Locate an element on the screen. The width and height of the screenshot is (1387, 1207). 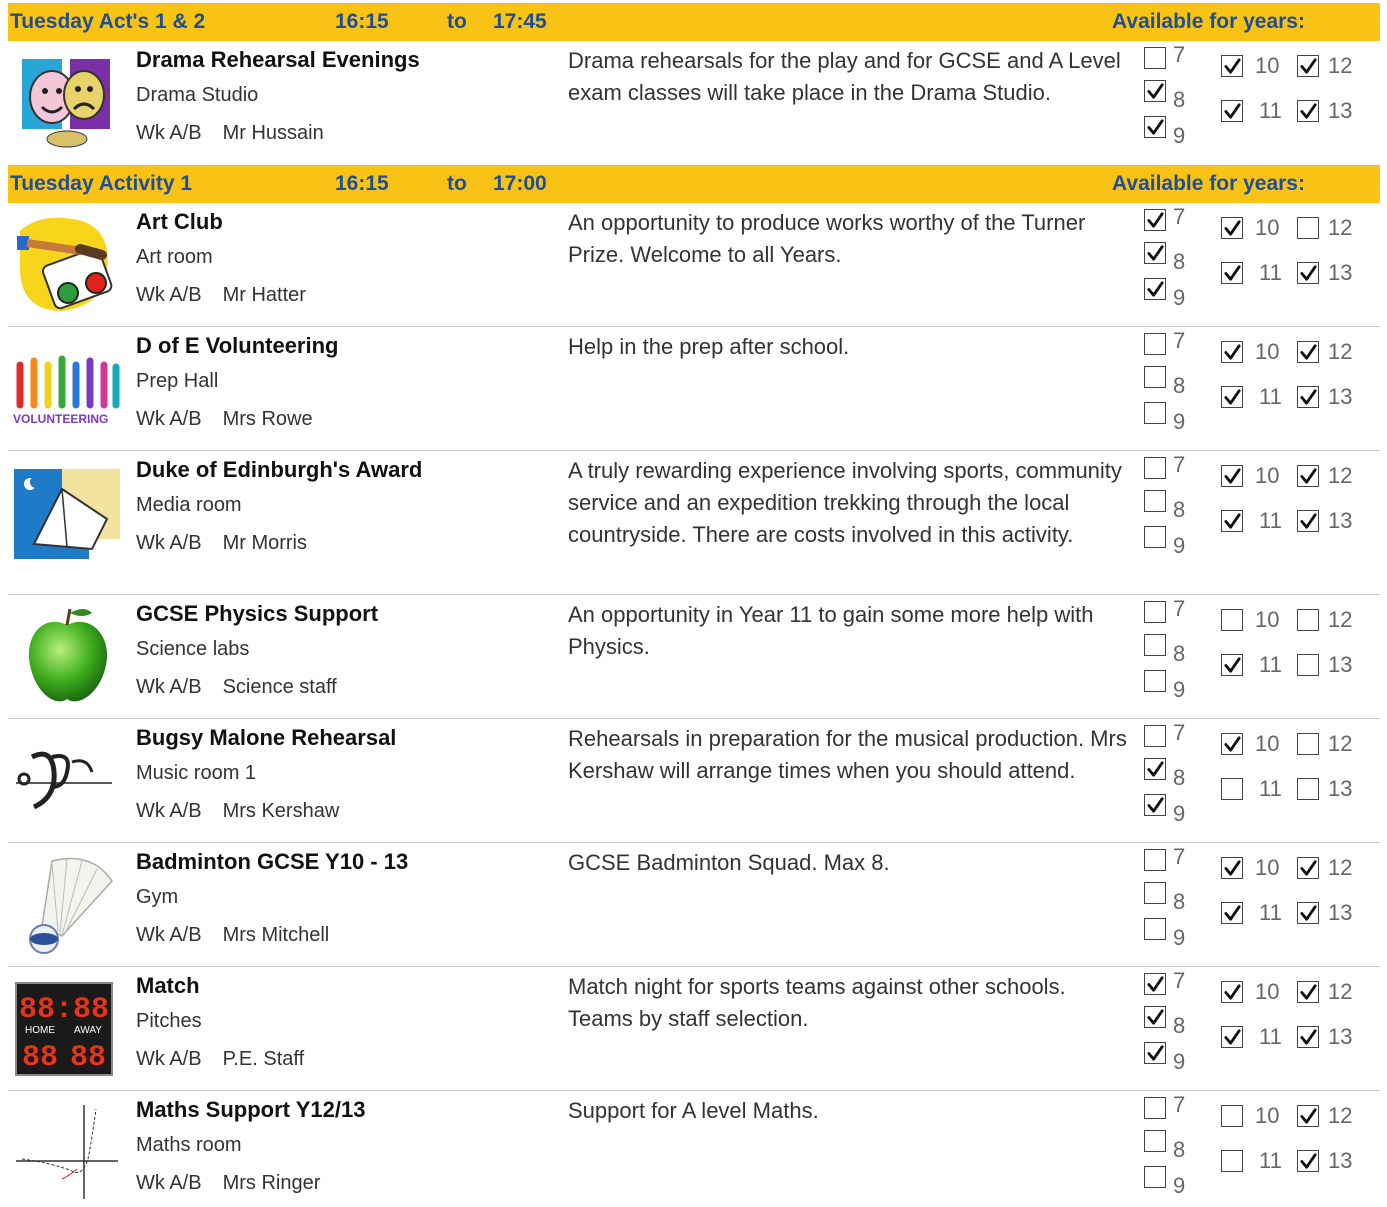
activity-description: GCSE Badminton Squad. Max 8. is located at coordinates (729, 862).